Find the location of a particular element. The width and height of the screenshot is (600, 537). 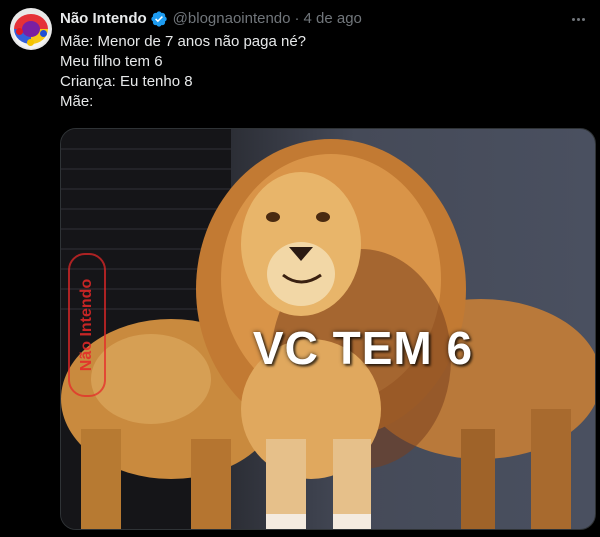

watermark-logo: Não Intendo is located at coordinates (87, 325).